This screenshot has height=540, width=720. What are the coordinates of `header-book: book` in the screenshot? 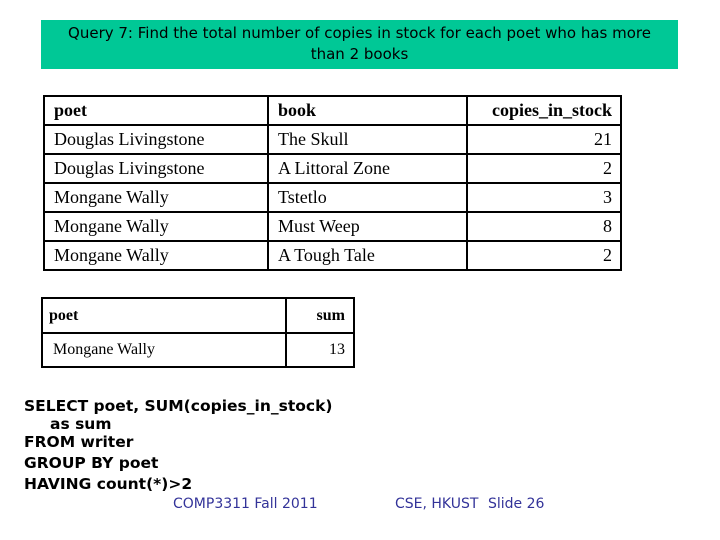 It's located at (367, 110).